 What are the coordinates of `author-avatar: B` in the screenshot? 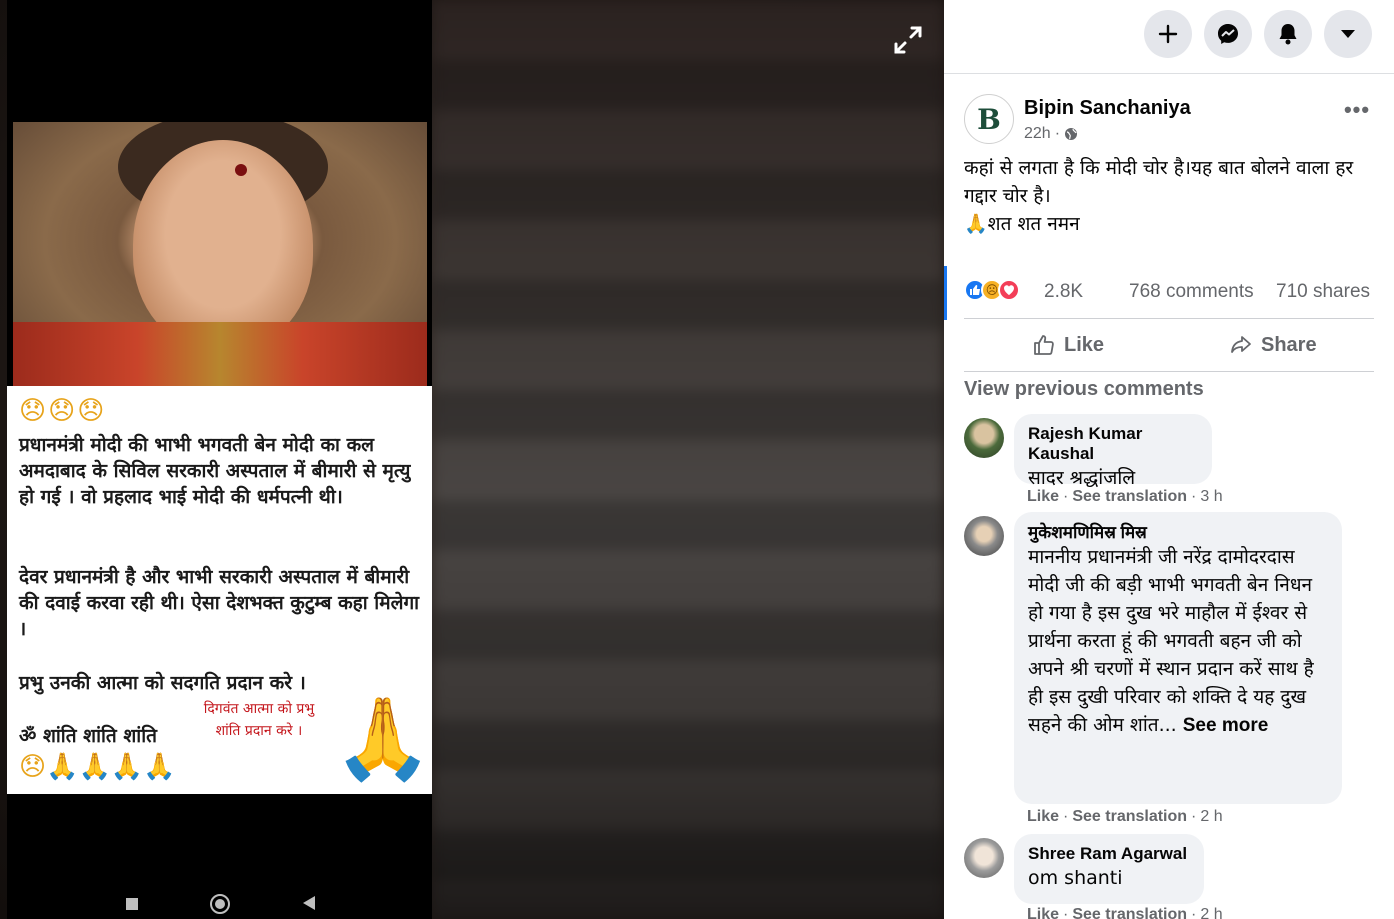 It's located at (989, 119).